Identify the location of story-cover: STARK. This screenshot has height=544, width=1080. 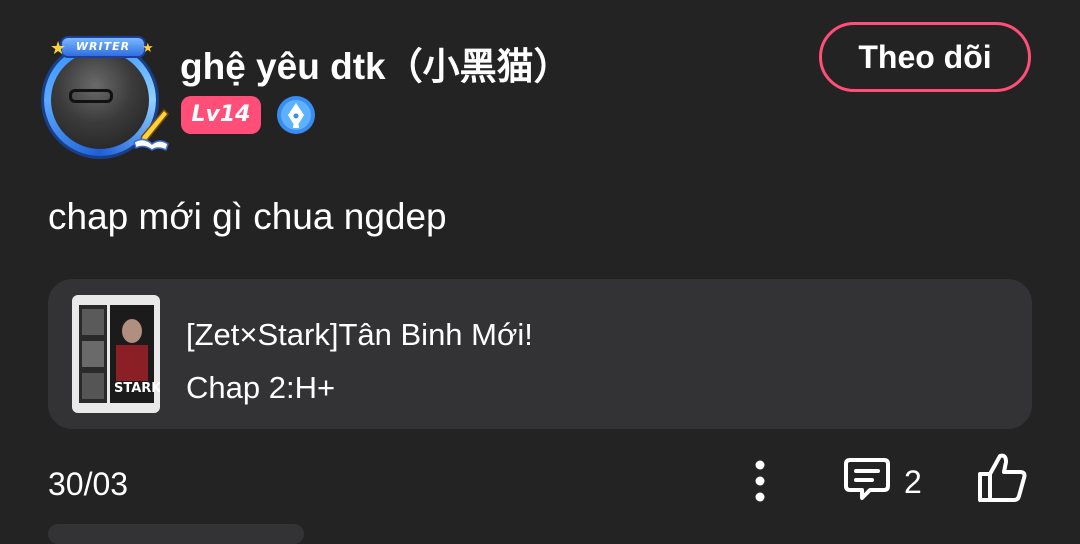
(116, 354).